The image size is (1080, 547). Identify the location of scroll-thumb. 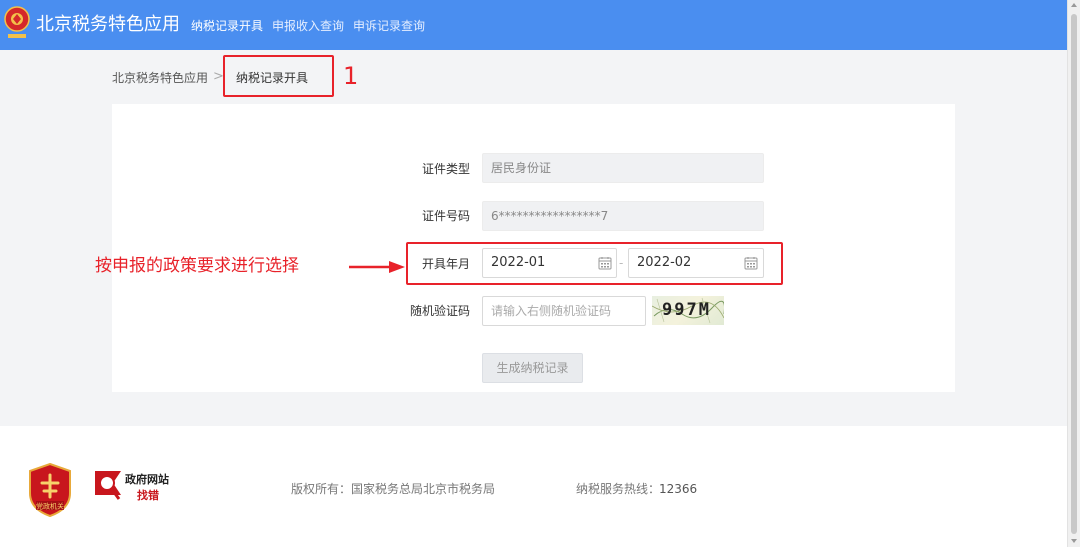
(1074, 274).